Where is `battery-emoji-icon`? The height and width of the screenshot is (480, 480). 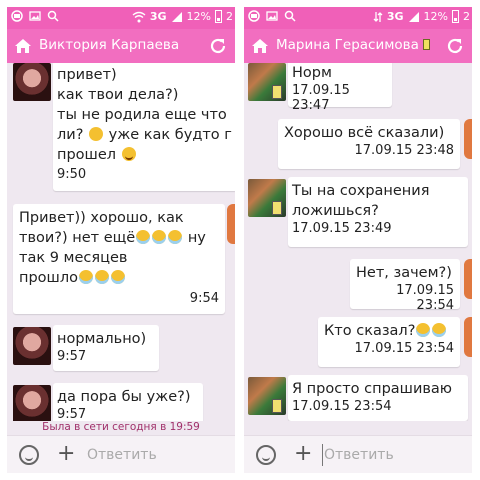
battery-emoji-icon is located at coordinates (426, 44).